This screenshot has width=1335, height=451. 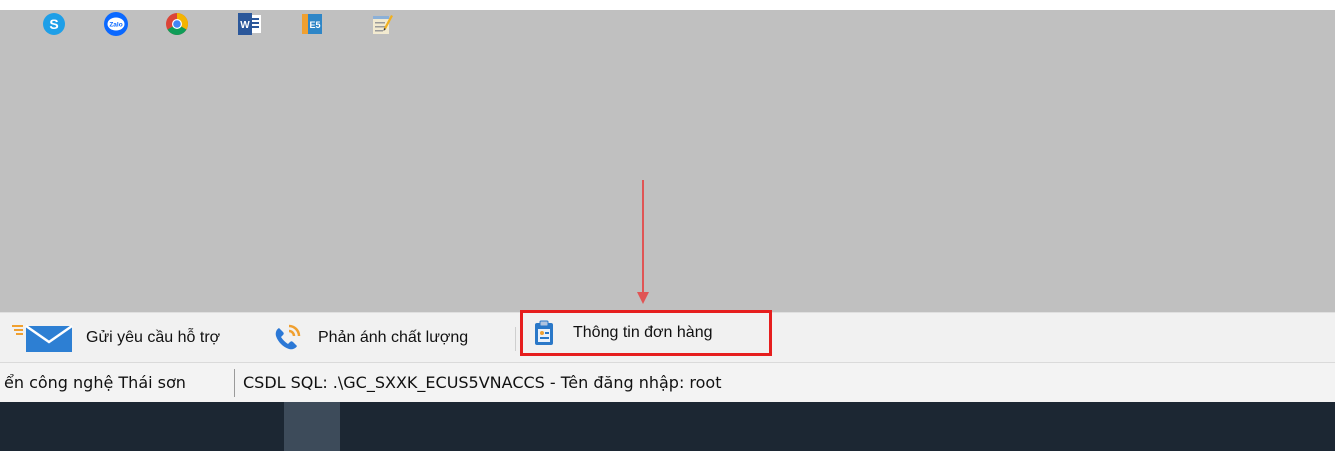 What do you see at coordinates (234, 383) in the screenshot?
I see `status-divider` at bounding box center [234, 383].